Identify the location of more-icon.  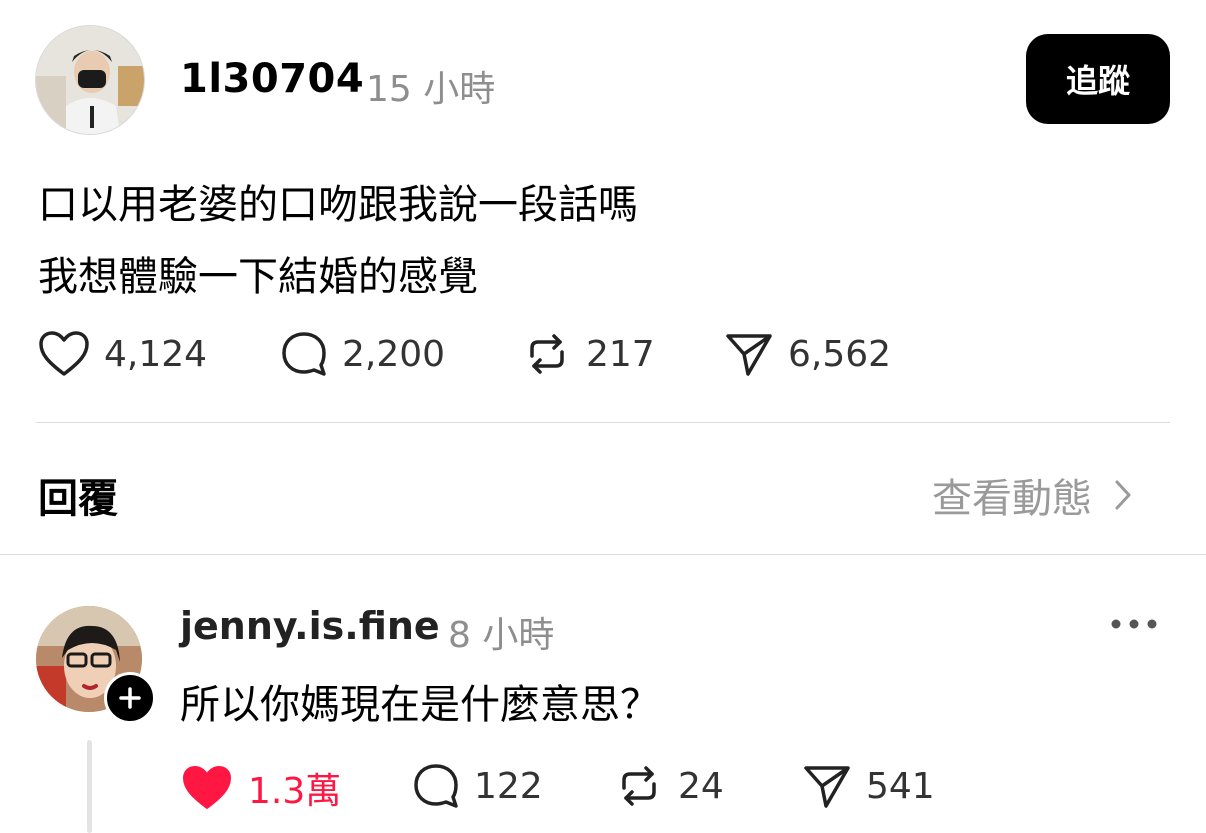
(1134, 624).